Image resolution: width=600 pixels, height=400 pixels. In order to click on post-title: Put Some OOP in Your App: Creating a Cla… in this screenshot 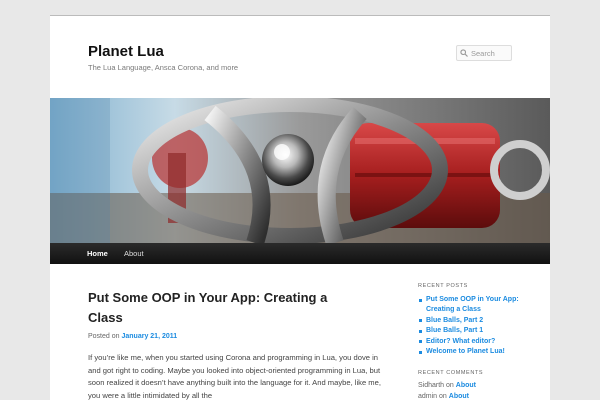, I will do `click(213, 308)`.